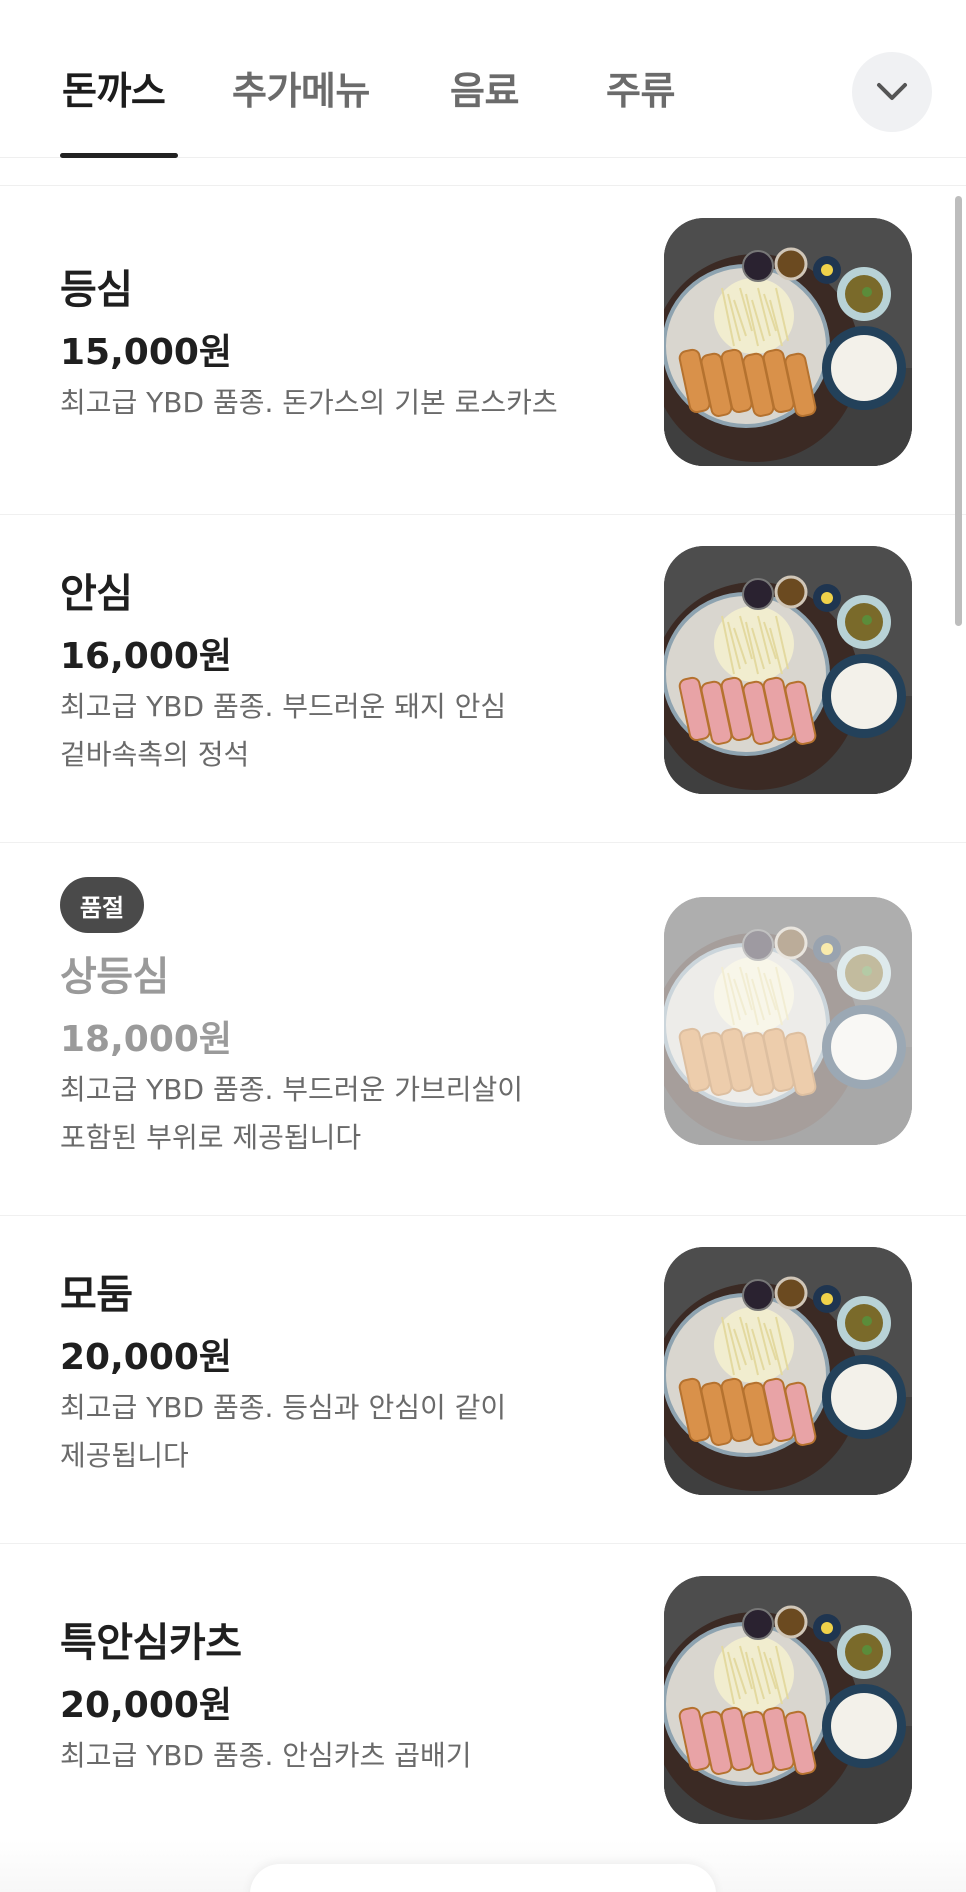 This screenshot has width=966, height=1892. I want to click on more-categories-button, so click(892, 92).